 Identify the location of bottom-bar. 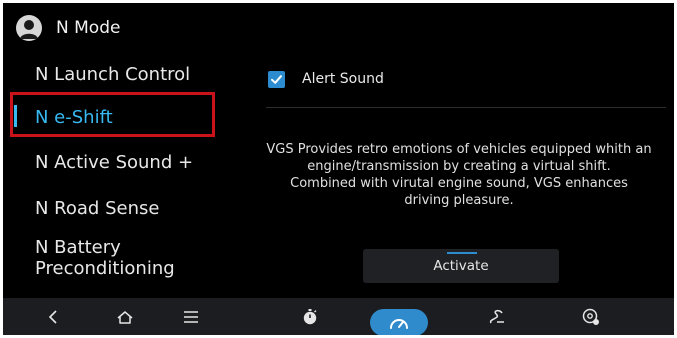
(338, 316).